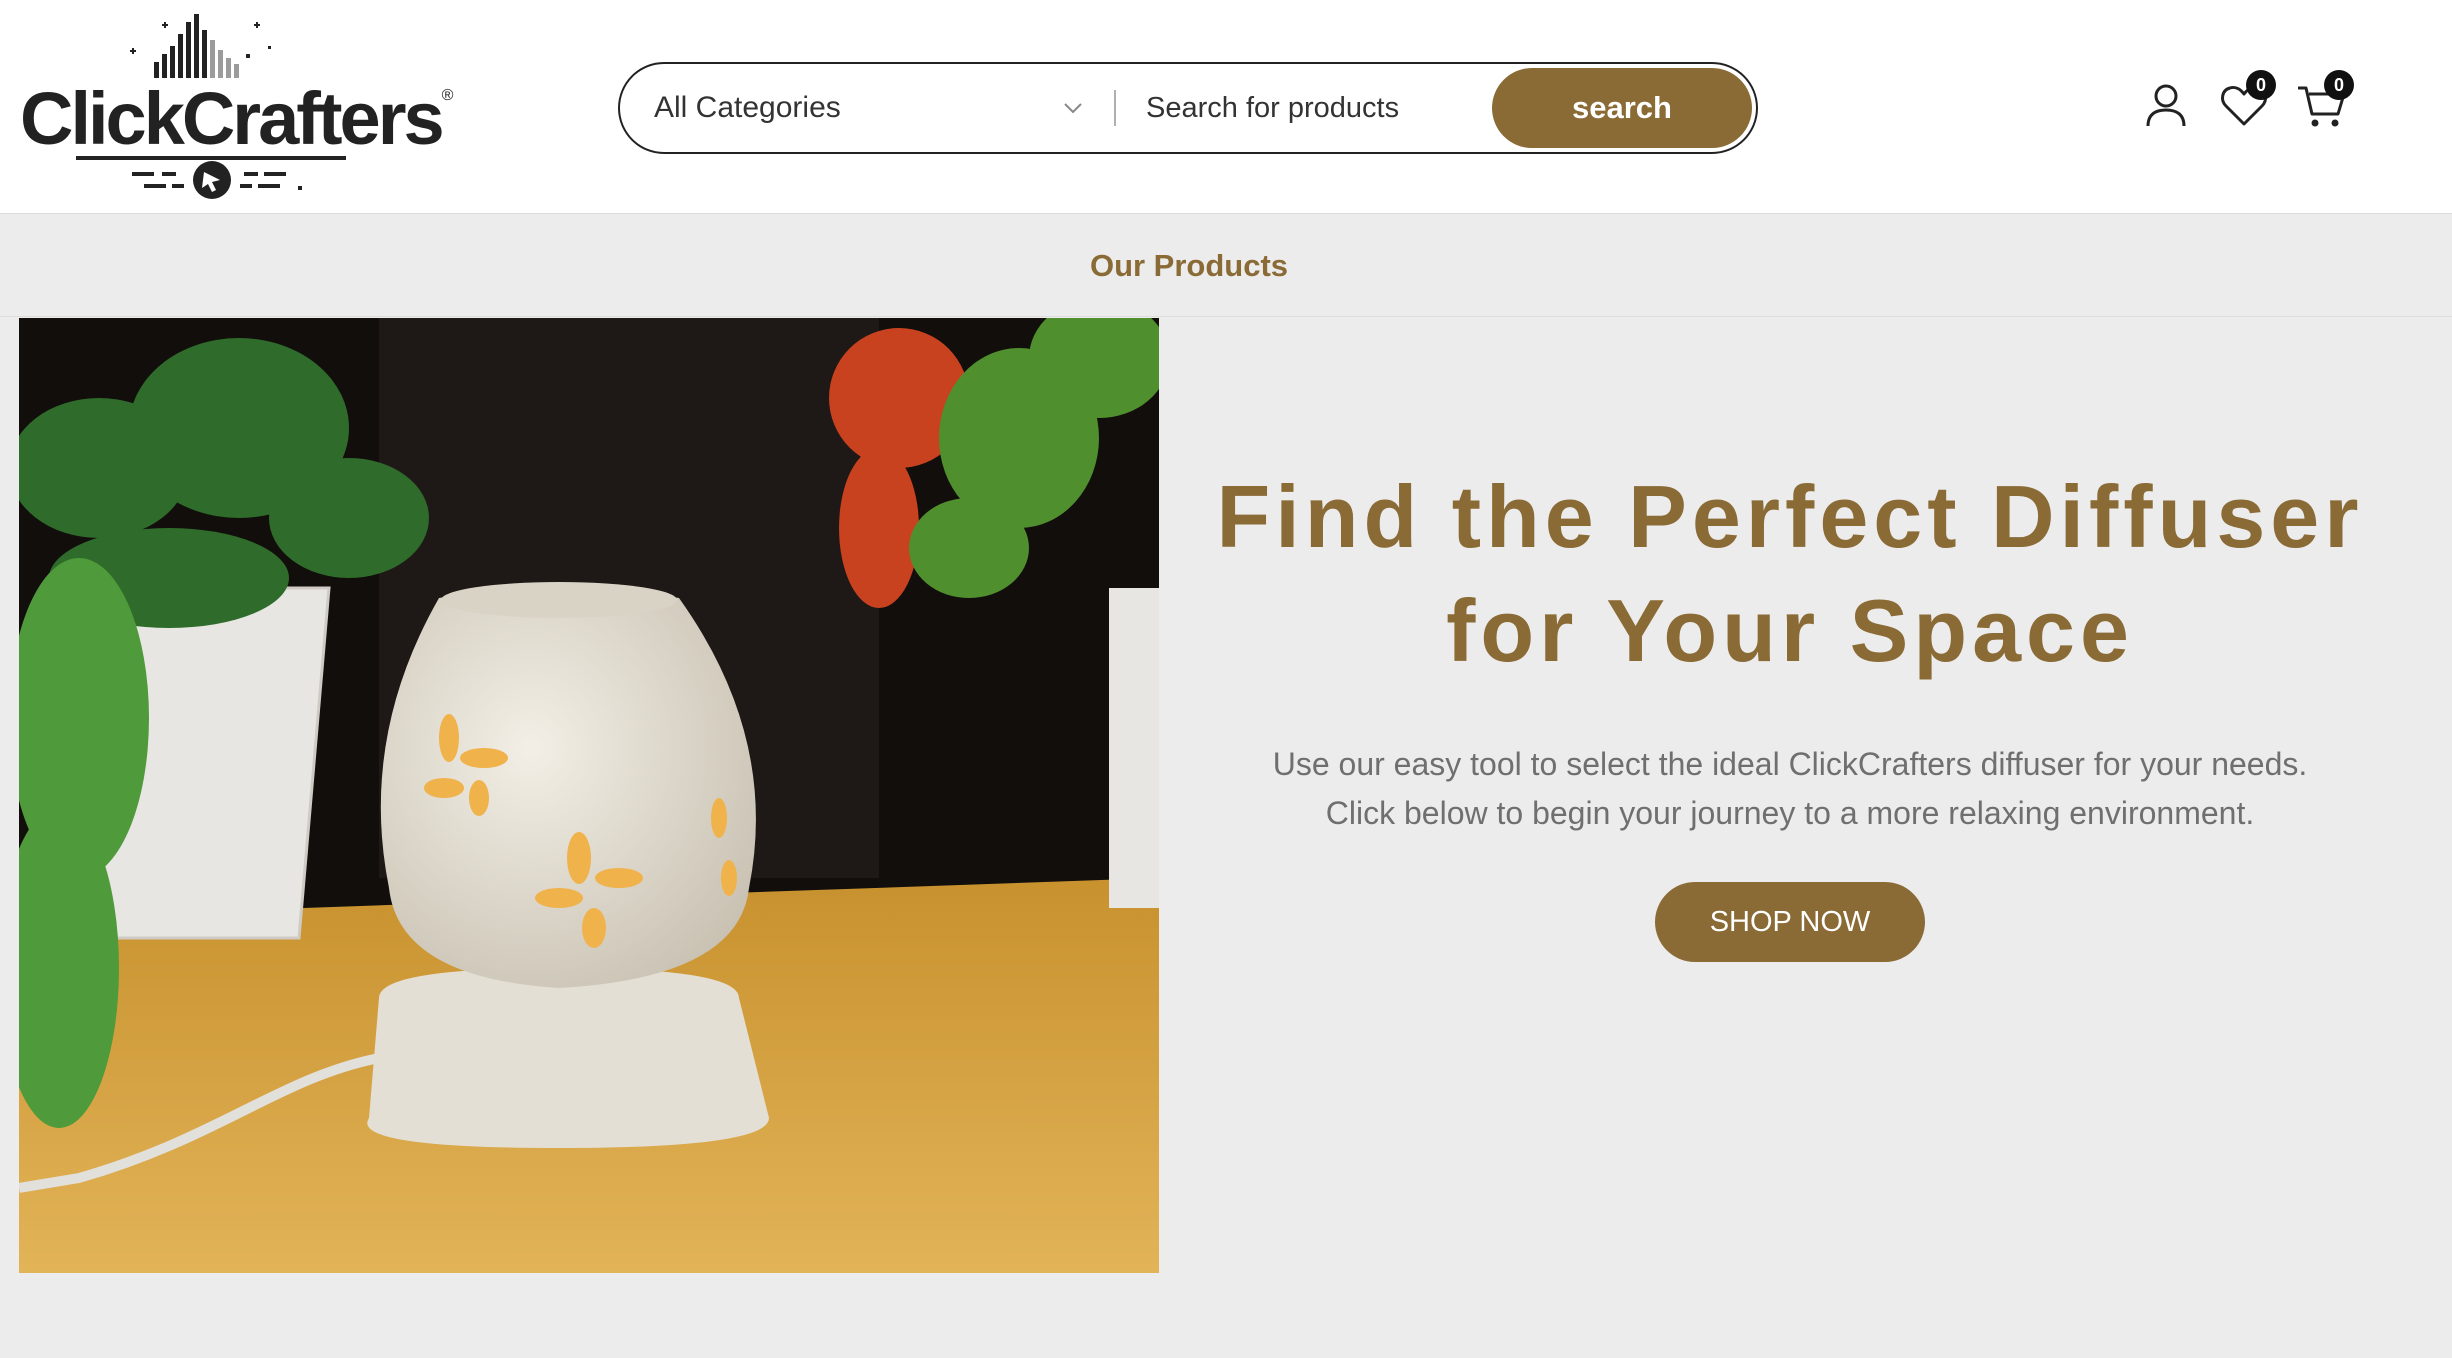 The height and width of the screenshot is (1358, 2452). Describe the element at coordinates (869, 108) in the screenshot. I see `category-select: All Categories` at that location.